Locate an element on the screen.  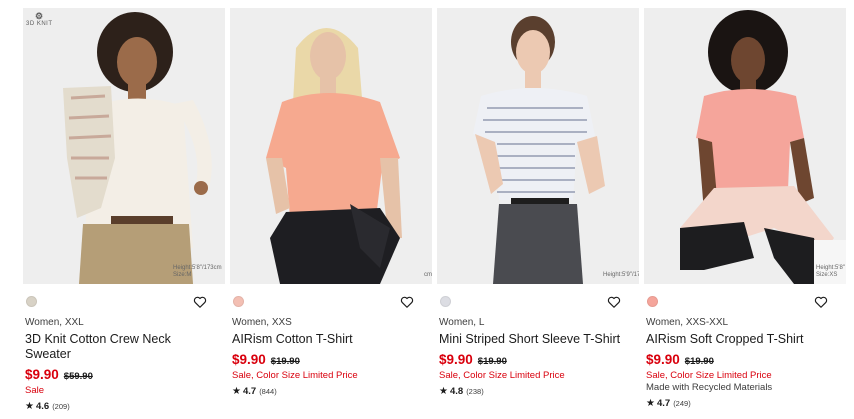
price-row: $9.90 $59.90 is located at coordinates (59, 375).